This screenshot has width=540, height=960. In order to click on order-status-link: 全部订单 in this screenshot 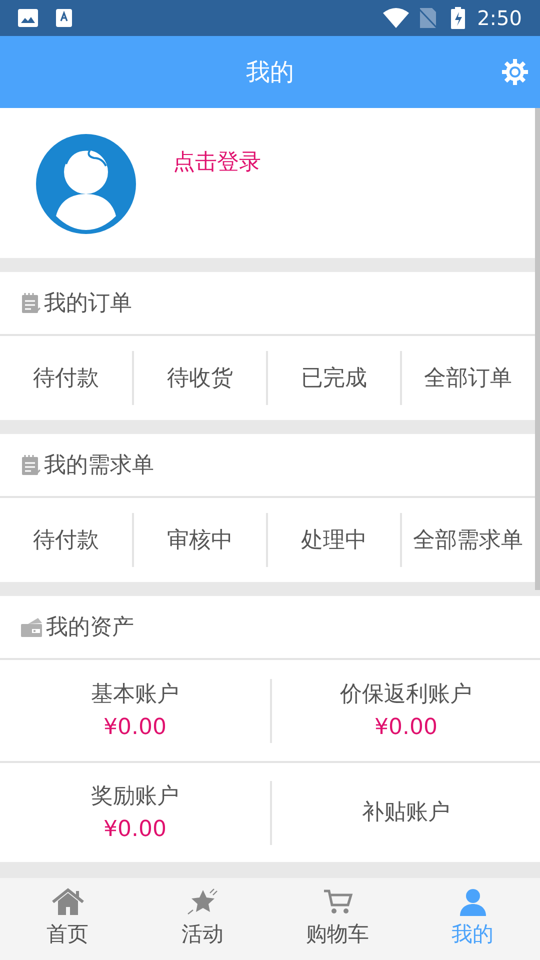, I will do `click(467, 378)`.